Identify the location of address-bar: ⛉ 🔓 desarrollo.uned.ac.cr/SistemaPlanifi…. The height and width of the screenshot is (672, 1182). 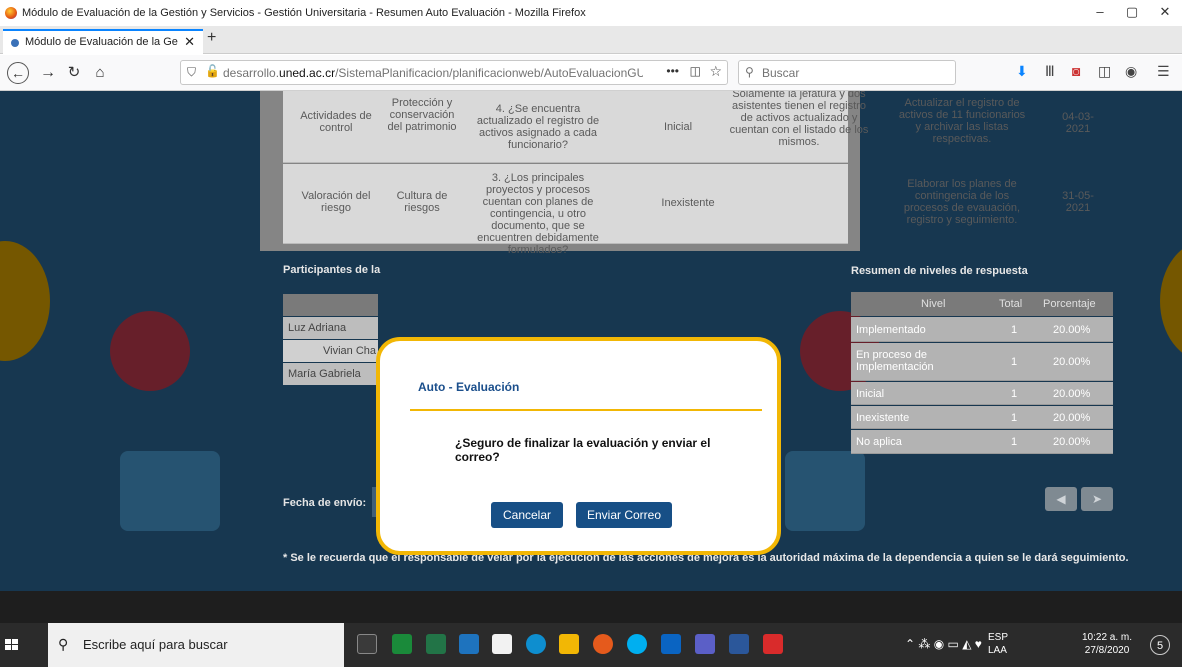
(454, 72).